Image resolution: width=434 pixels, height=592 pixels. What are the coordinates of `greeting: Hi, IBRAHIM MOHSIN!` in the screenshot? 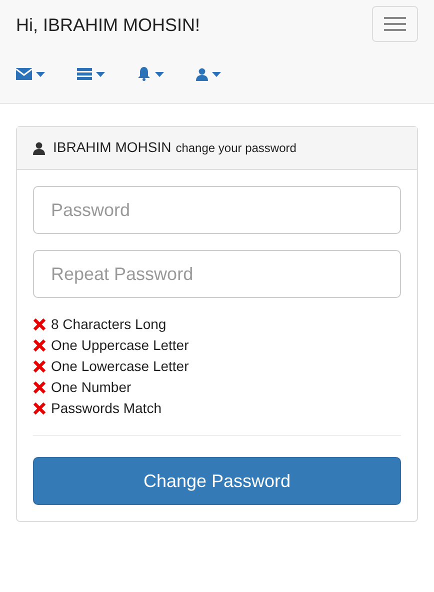 It's located at (108, 25).